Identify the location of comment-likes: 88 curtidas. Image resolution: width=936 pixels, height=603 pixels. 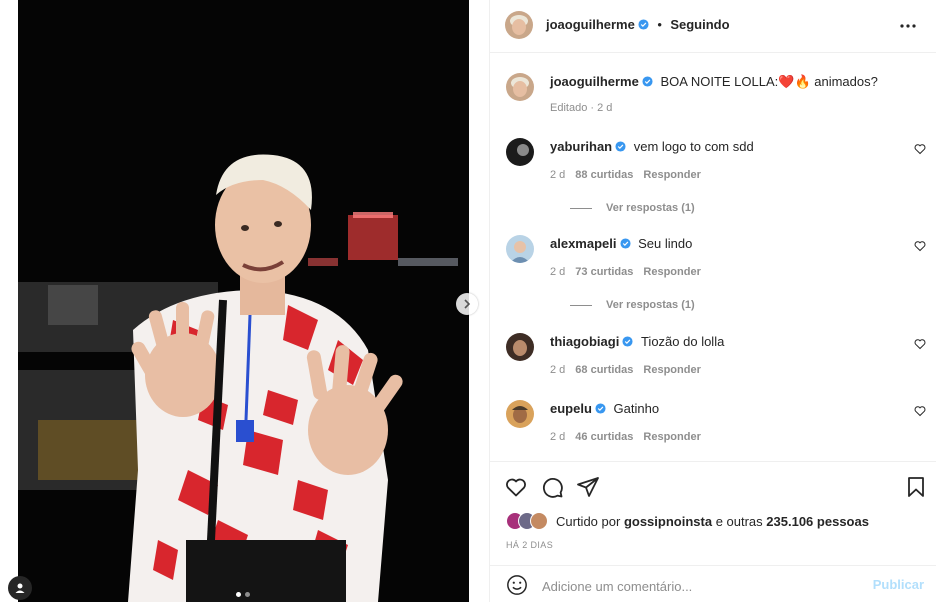
(604, 175).